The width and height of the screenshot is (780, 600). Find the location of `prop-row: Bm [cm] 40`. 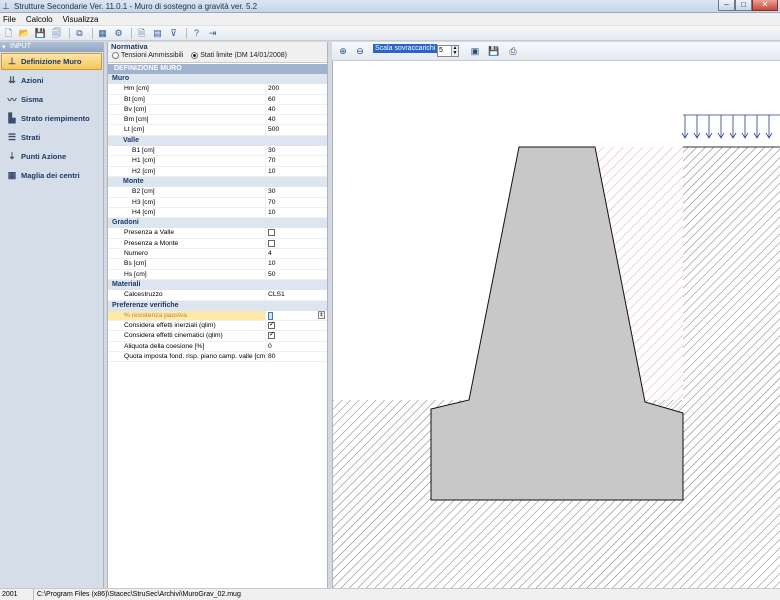

prop-row: Bm [cm] 40 is located at coordinates (217, 120).